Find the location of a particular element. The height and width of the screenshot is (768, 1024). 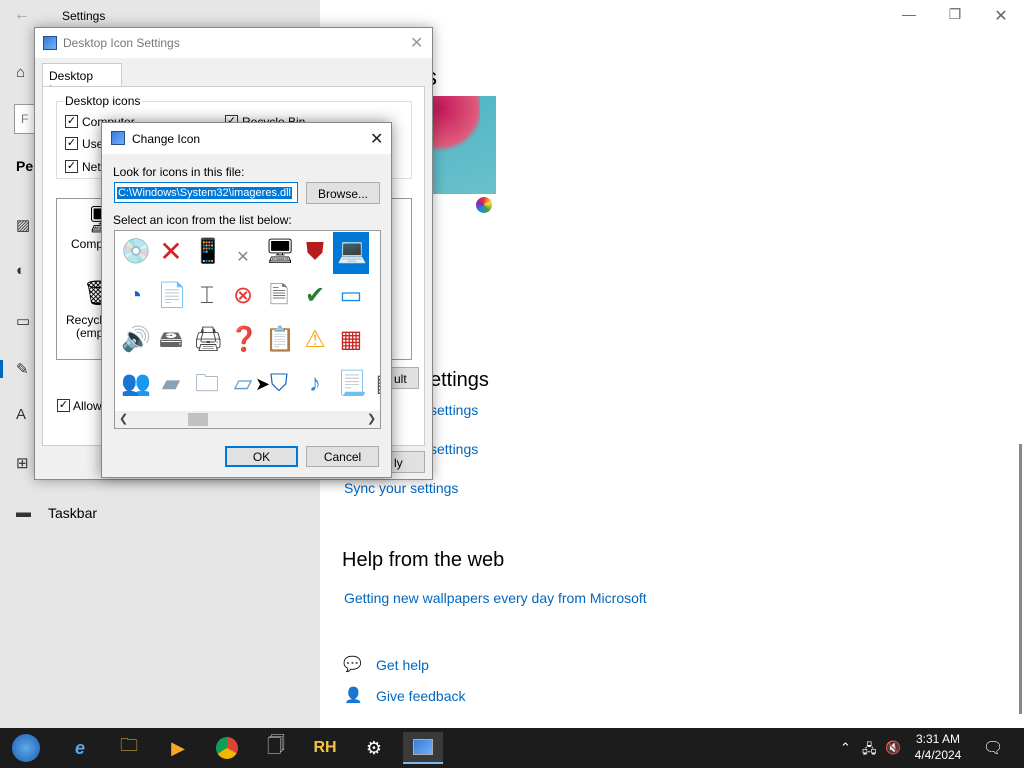

checkbox-network: ✓ is located at coordinates (71, 166).